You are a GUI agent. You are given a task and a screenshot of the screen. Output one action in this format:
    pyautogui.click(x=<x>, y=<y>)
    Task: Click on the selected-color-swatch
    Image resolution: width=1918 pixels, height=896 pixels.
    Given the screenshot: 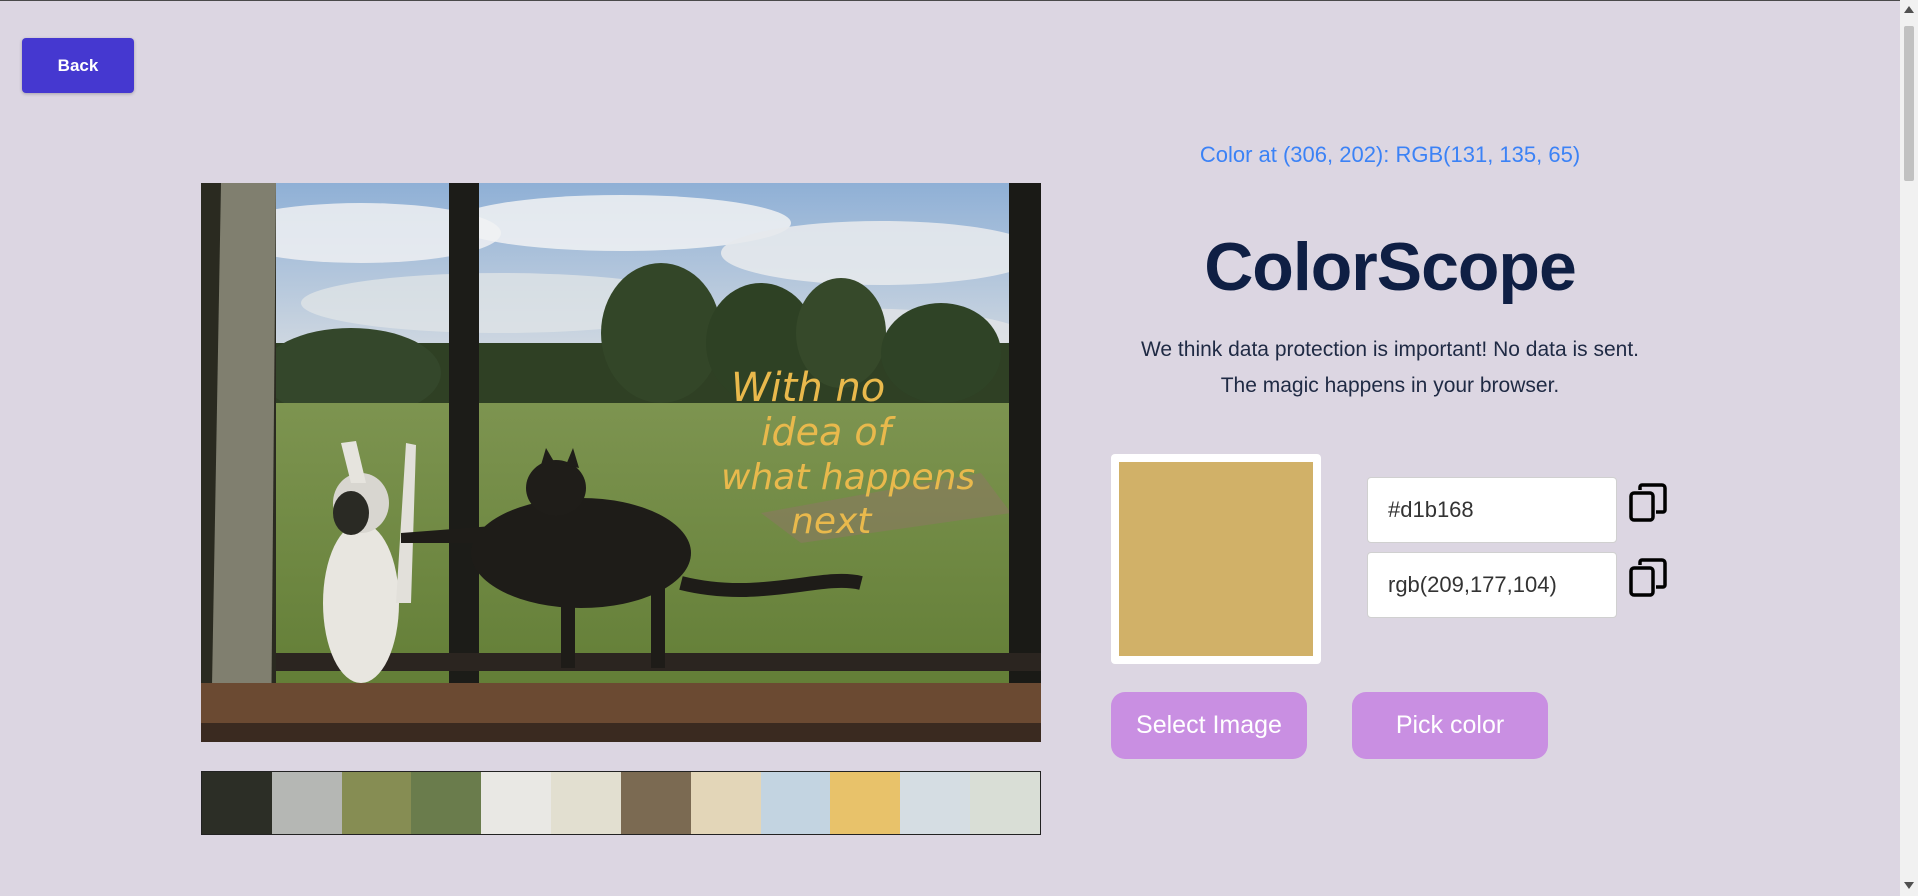 What is the action you would take?
    pyautogui.click(x=1216, y=559)
    